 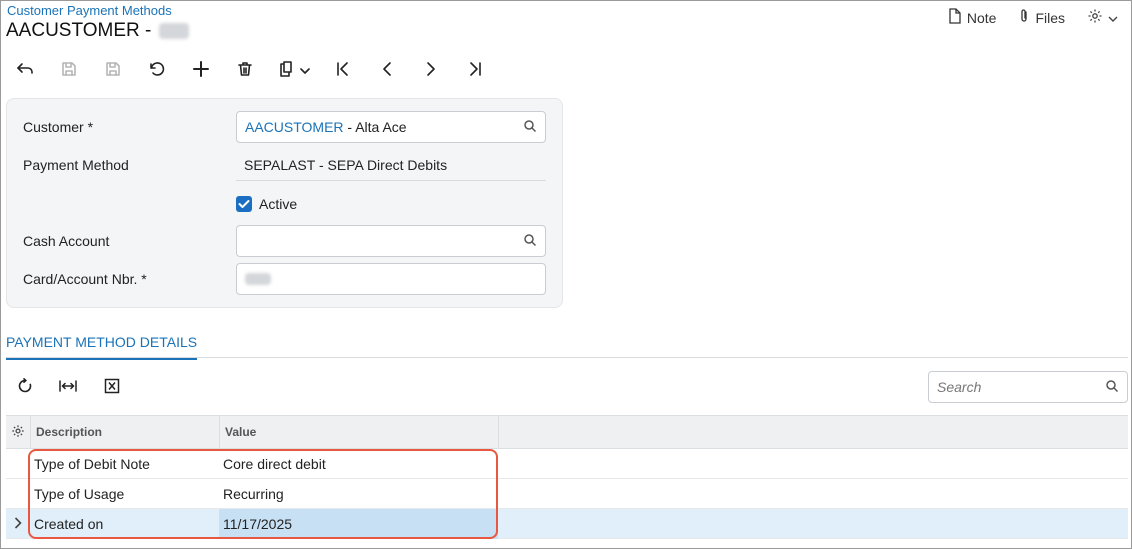 I want to click on customer-label: Customer *, so click(x=58, y=127).